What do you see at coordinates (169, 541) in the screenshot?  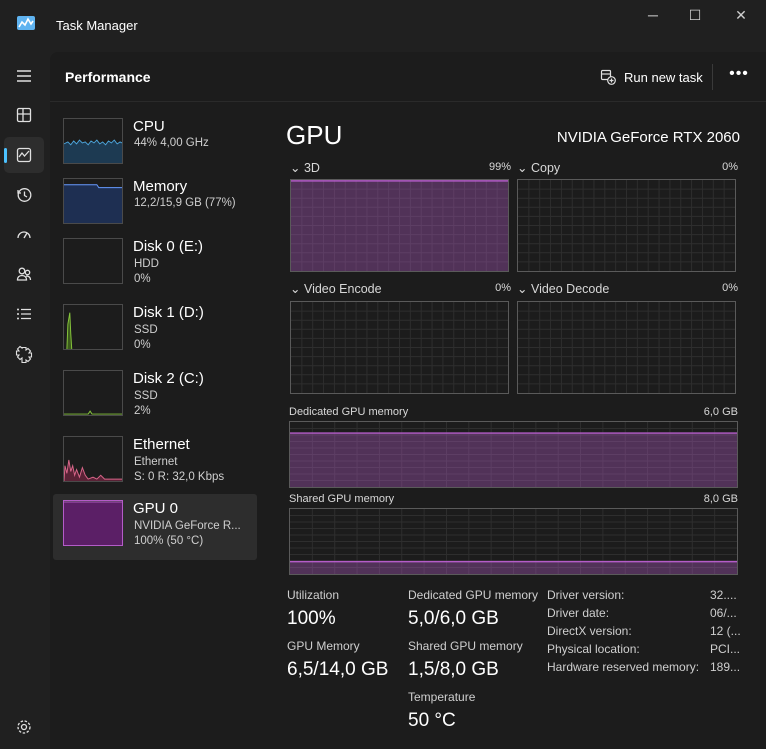 I see `device-usage: 100% (50 °C)` at bounding box center [169, 541].